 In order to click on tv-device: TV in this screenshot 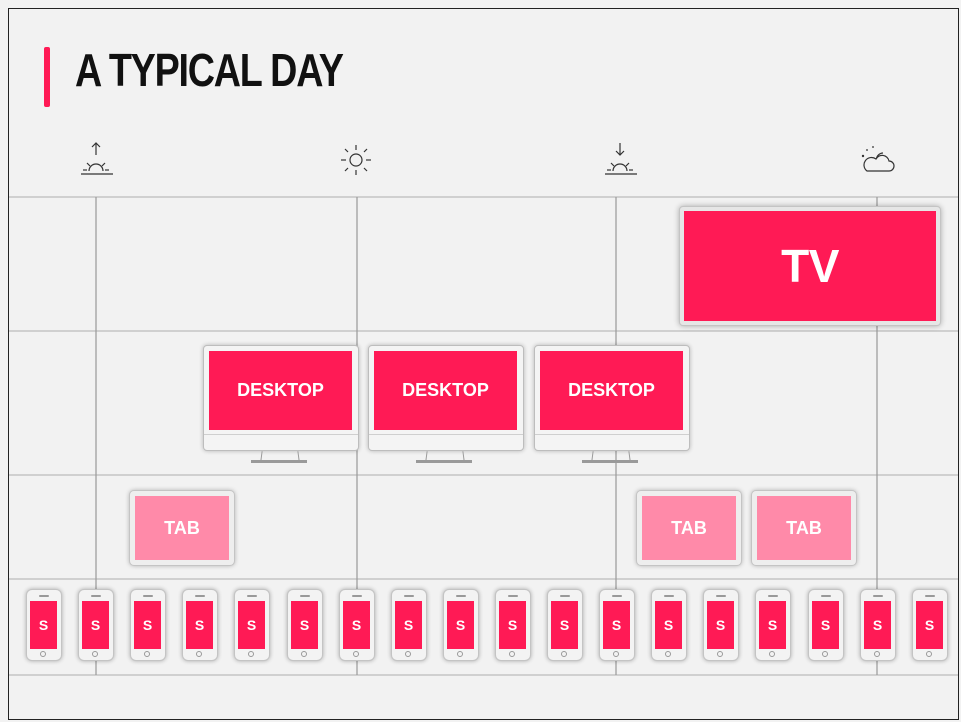, I will do `click(810, 266)`.